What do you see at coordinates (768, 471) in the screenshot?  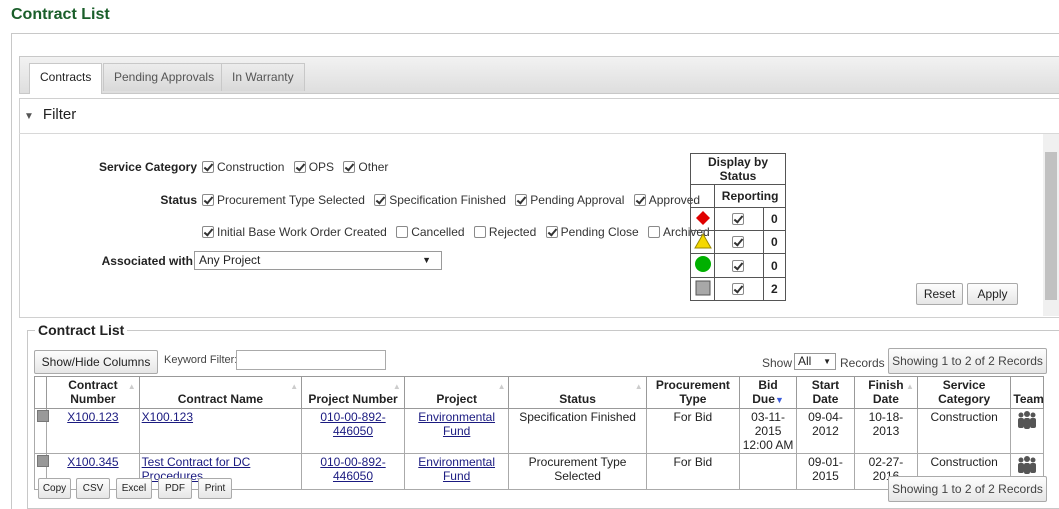 I see `bid-due-cell` at bounding box center [768, 471].